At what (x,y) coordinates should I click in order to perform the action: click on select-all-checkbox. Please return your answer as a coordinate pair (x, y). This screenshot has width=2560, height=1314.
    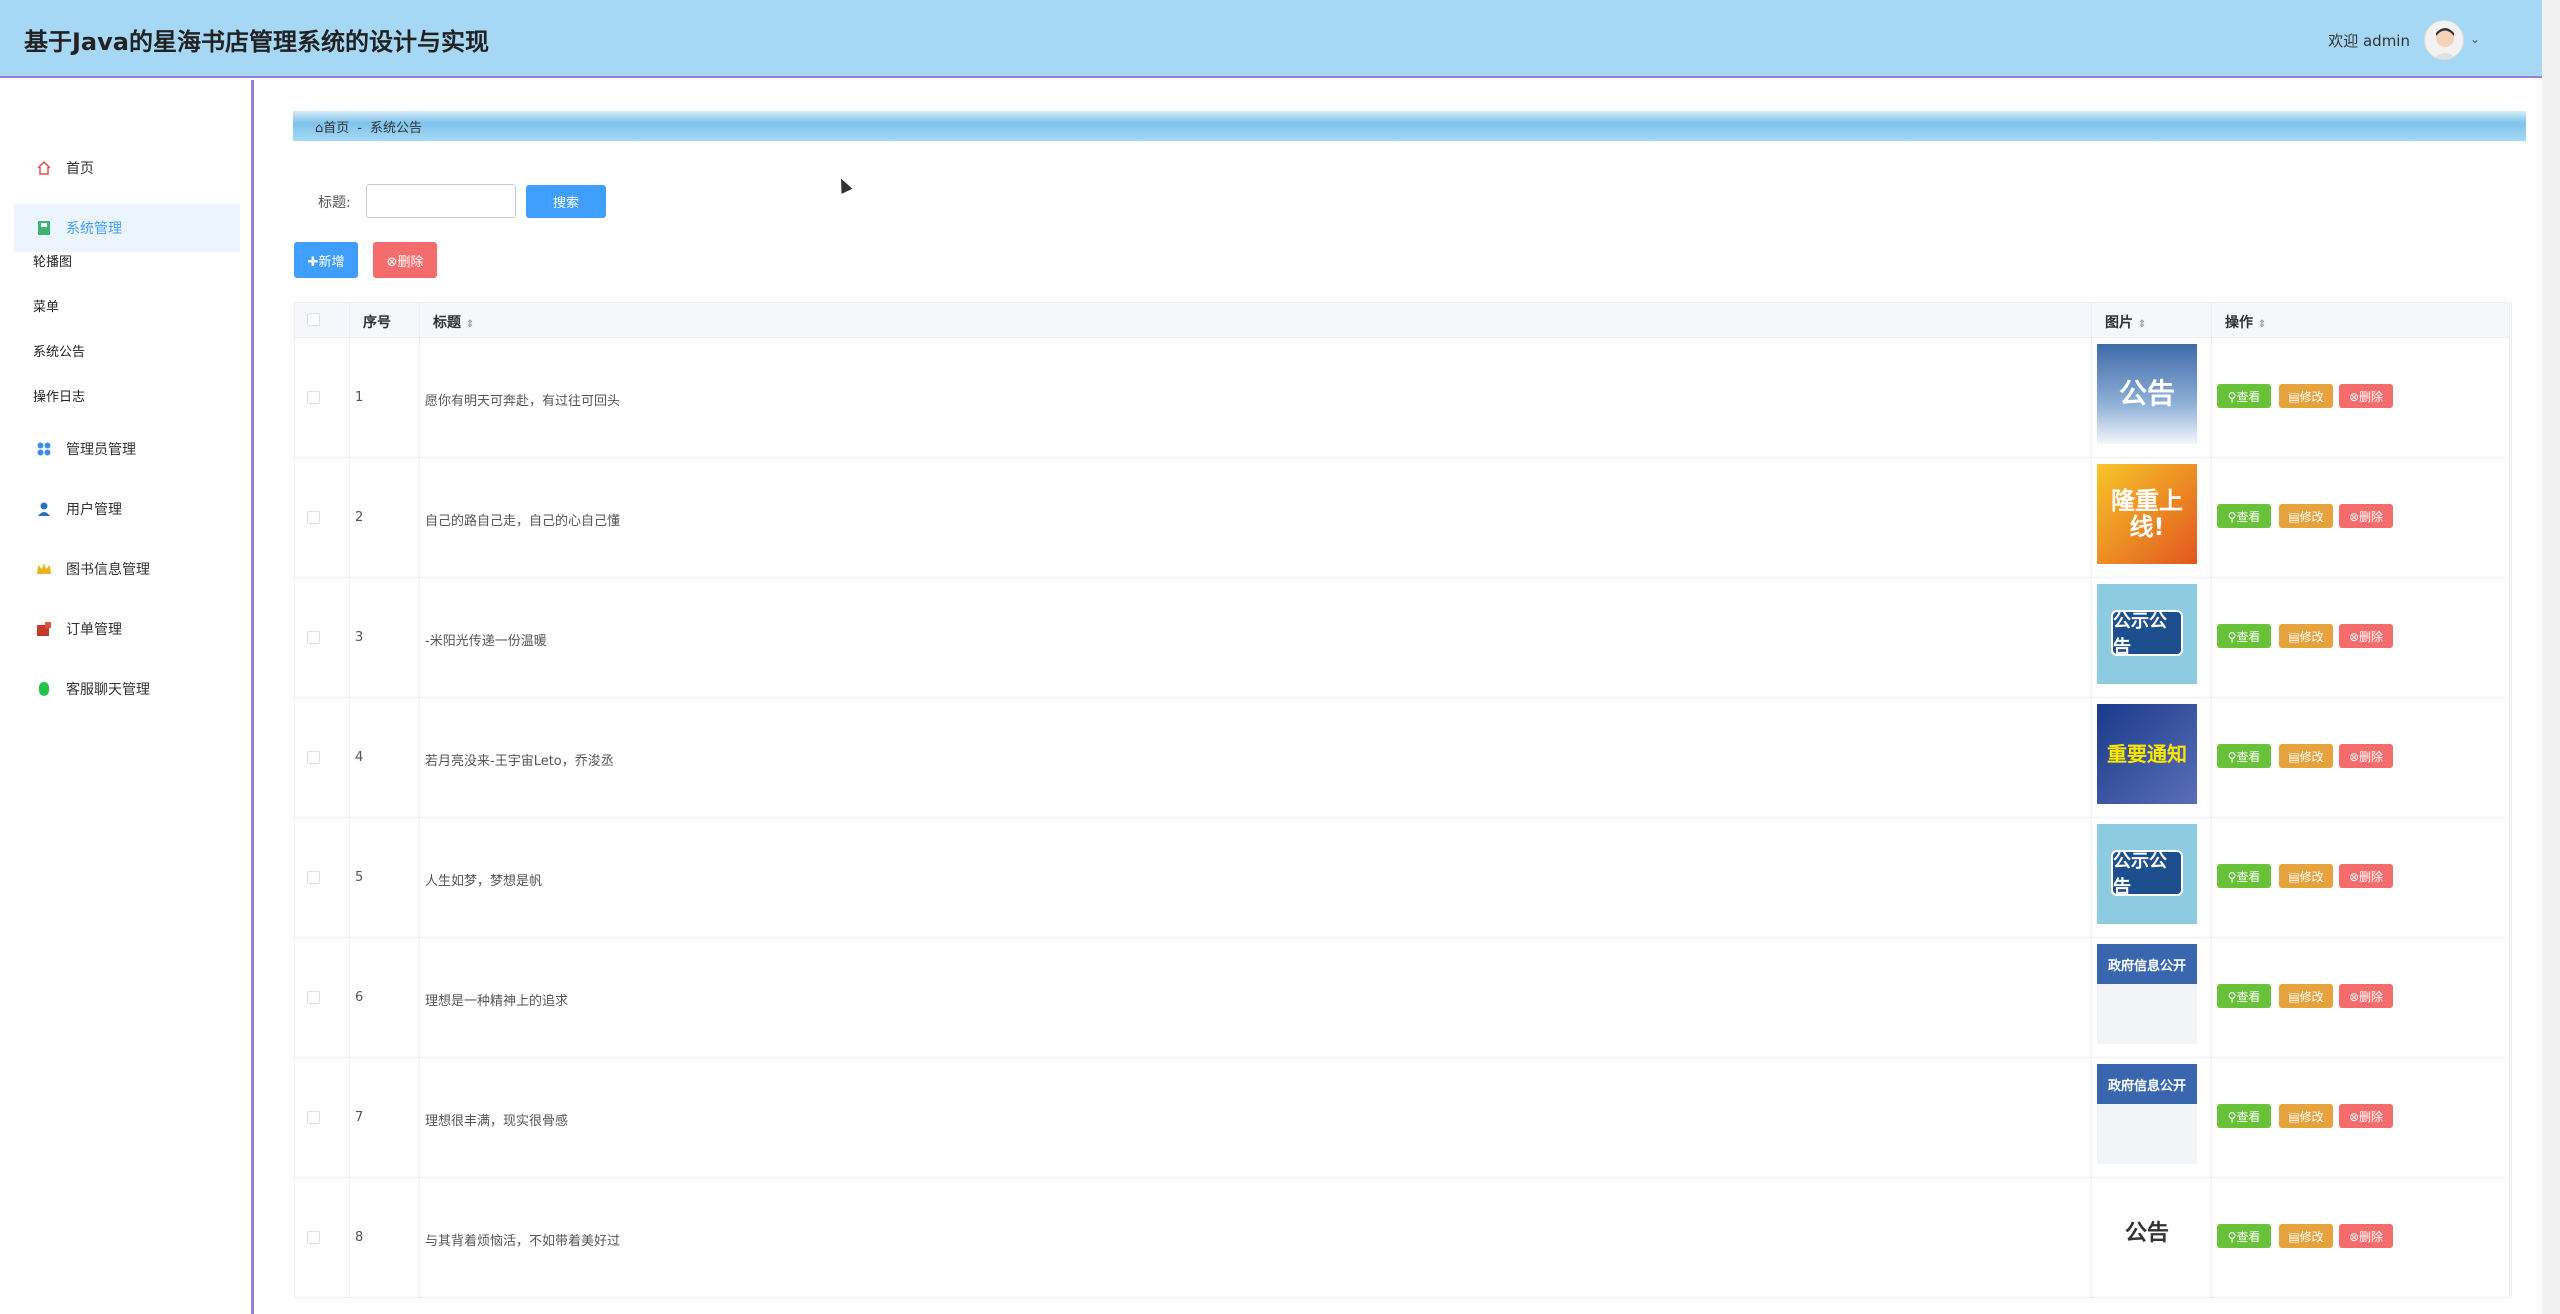
    Looking at the image, I should click on (313, 319).